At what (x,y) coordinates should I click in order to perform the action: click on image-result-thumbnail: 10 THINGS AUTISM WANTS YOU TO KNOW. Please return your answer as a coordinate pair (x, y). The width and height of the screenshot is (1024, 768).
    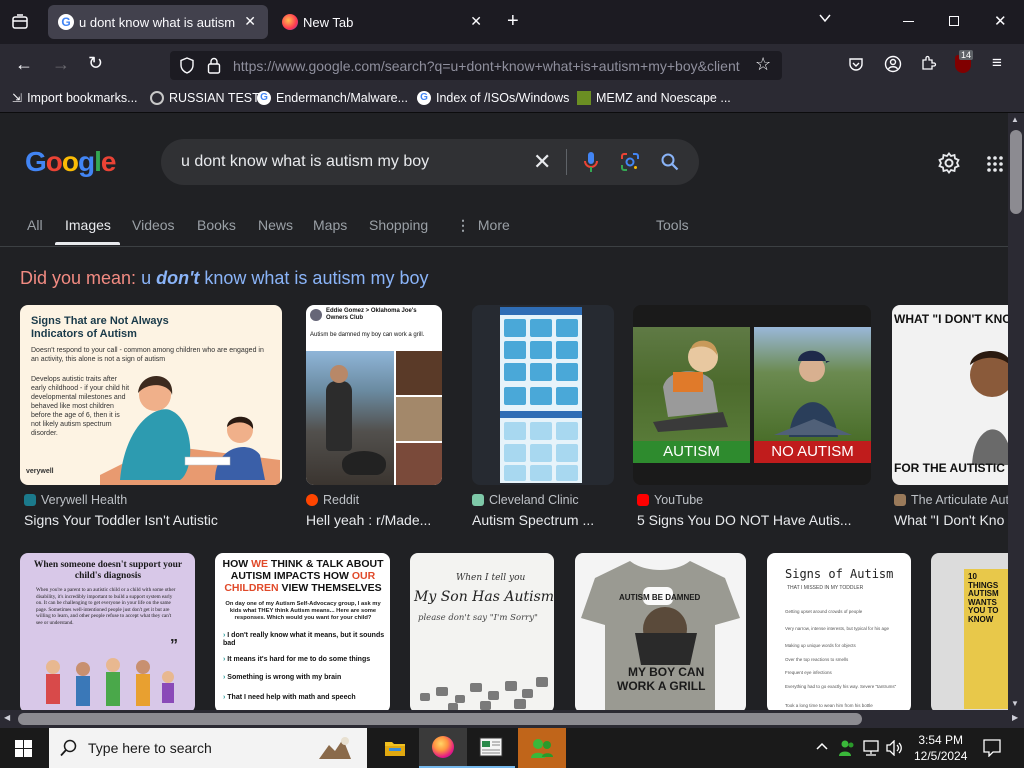
    Looking at the image, I should click on (969, 631).